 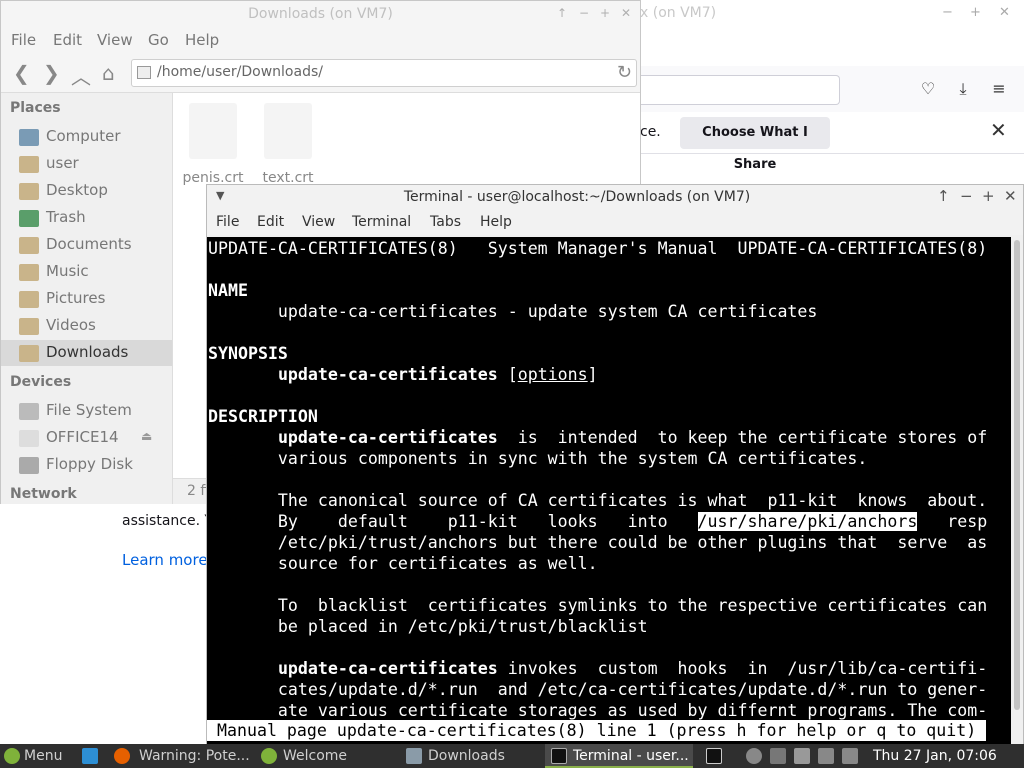 What do you see at coordinates (615, 223) in the screenshot?
I see `terminal-menubar: File Edit View Terminal Tabs Help` at bounding box center [615, 223].